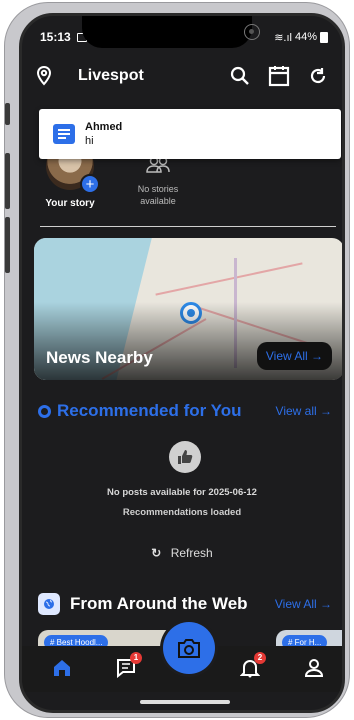 Image resolution: width=354 pixels, height=720 pixels. I want to click on divider, so click(188, 226).